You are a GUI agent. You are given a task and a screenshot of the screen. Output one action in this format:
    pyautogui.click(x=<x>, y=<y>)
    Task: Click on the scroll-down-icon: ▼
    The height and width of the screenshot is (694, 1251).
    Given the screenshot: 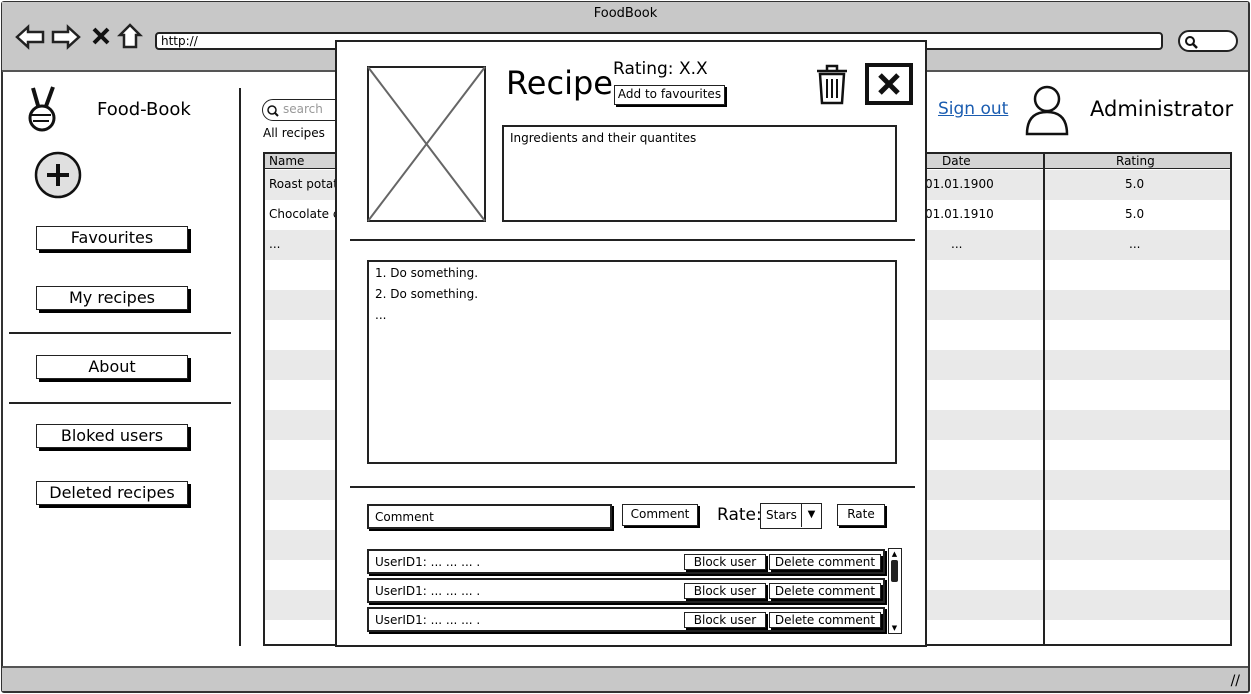 What is the action you would take?
    pyautogui.click(x=894, y=628)
    